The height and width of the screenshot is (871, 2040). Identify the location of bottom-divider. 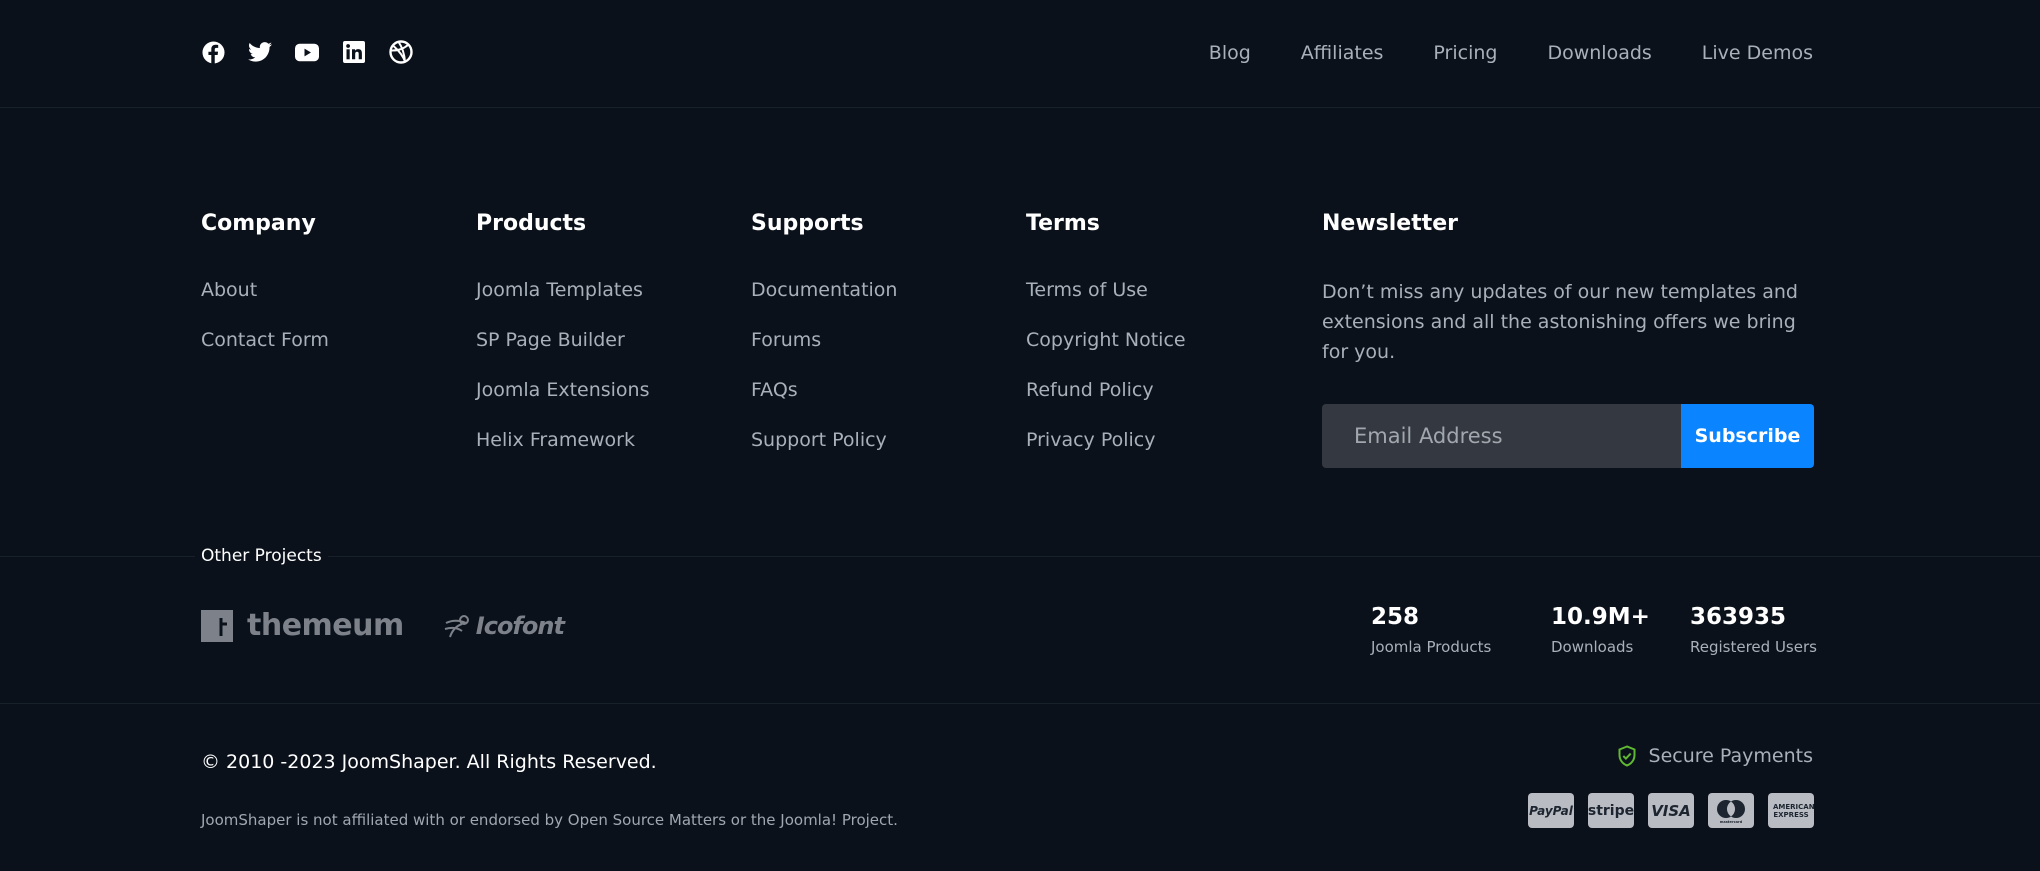
(1020, 703).